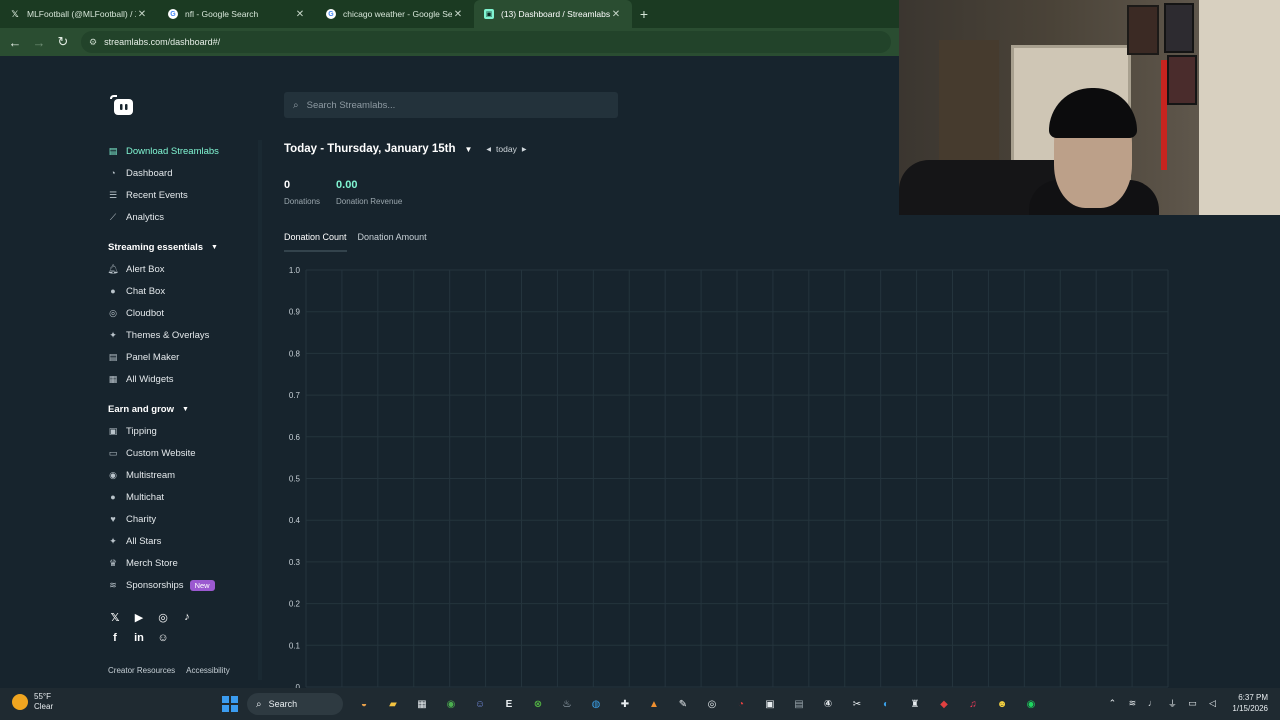 The height and width of the screenshot is (720, 1280). What do you see at coordinates (683, 704) in the screenshot?
I see `pen-icon: ✎` at bounding box center [683, 704].